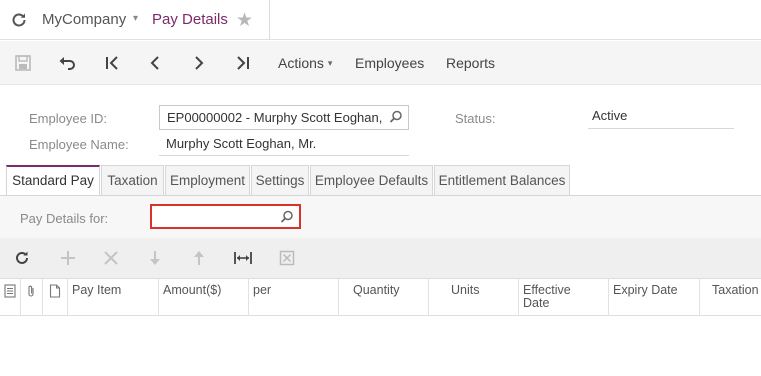 Image resolution: width=761 pixels, height=376 pixels. Describe the element at coordinates (610, 115) in the screenshot. I see `status-value: Active` at that location.